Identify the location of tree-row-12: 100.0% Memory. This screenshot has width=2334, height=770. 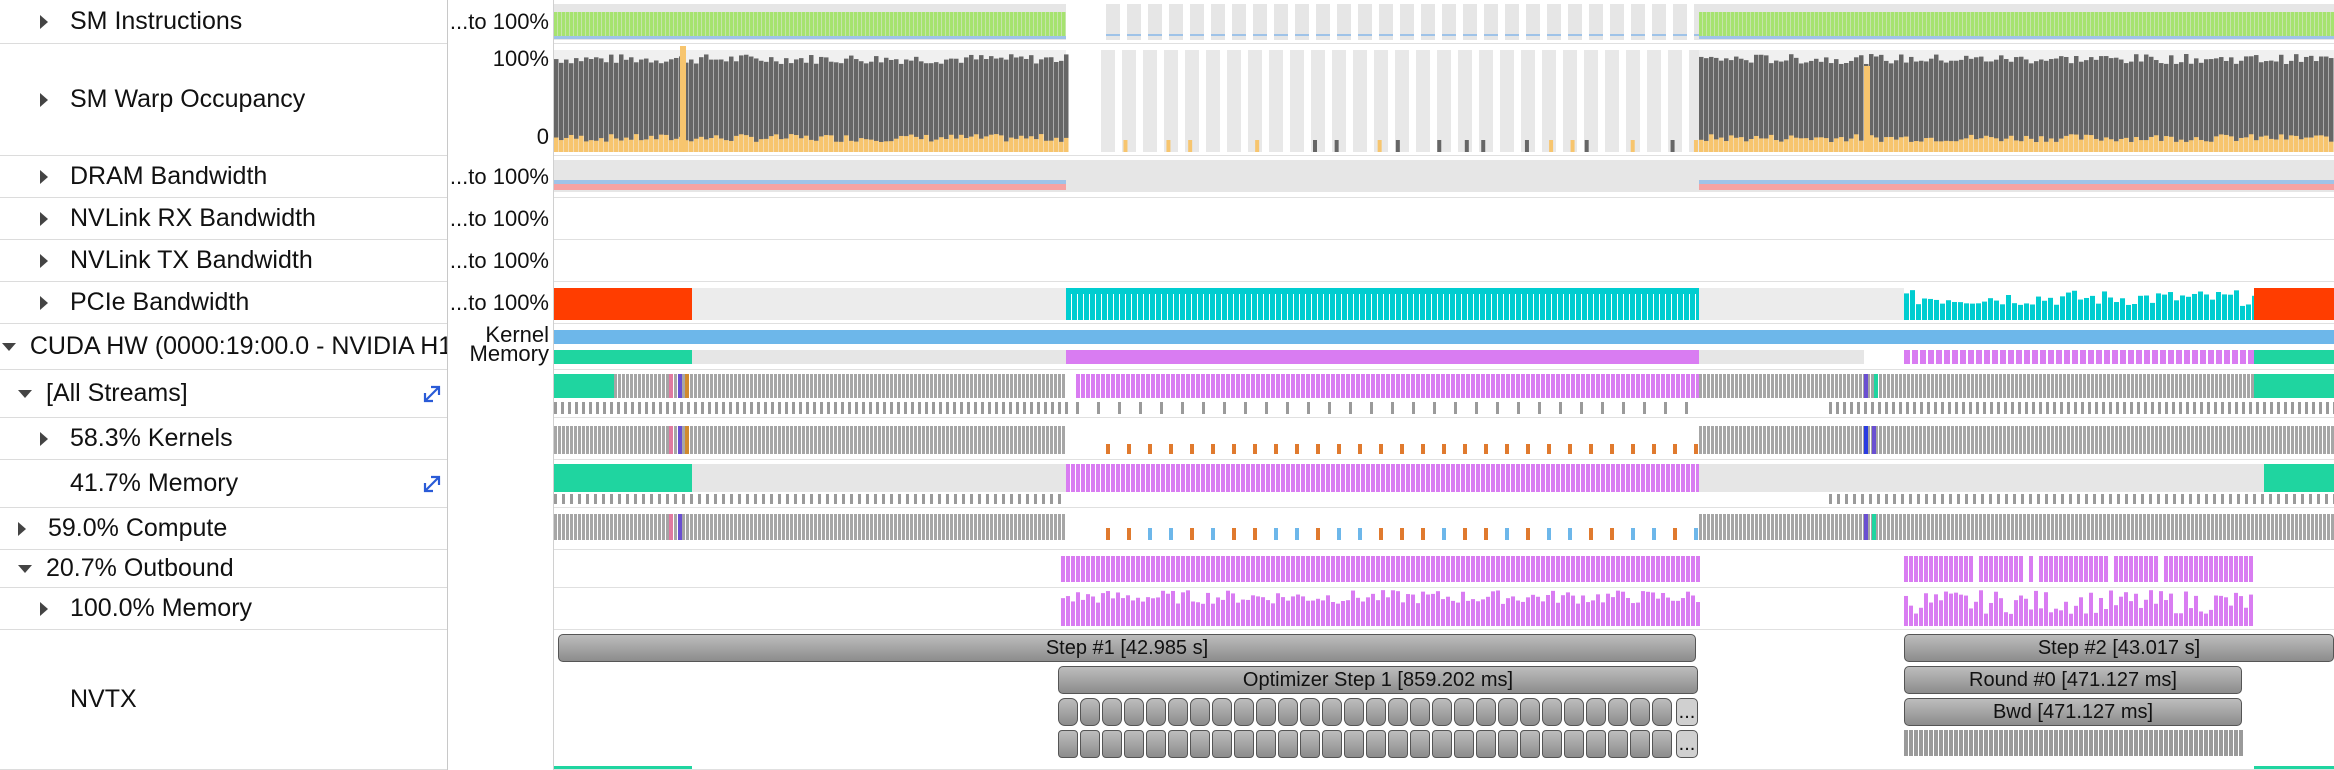
(223, 609).